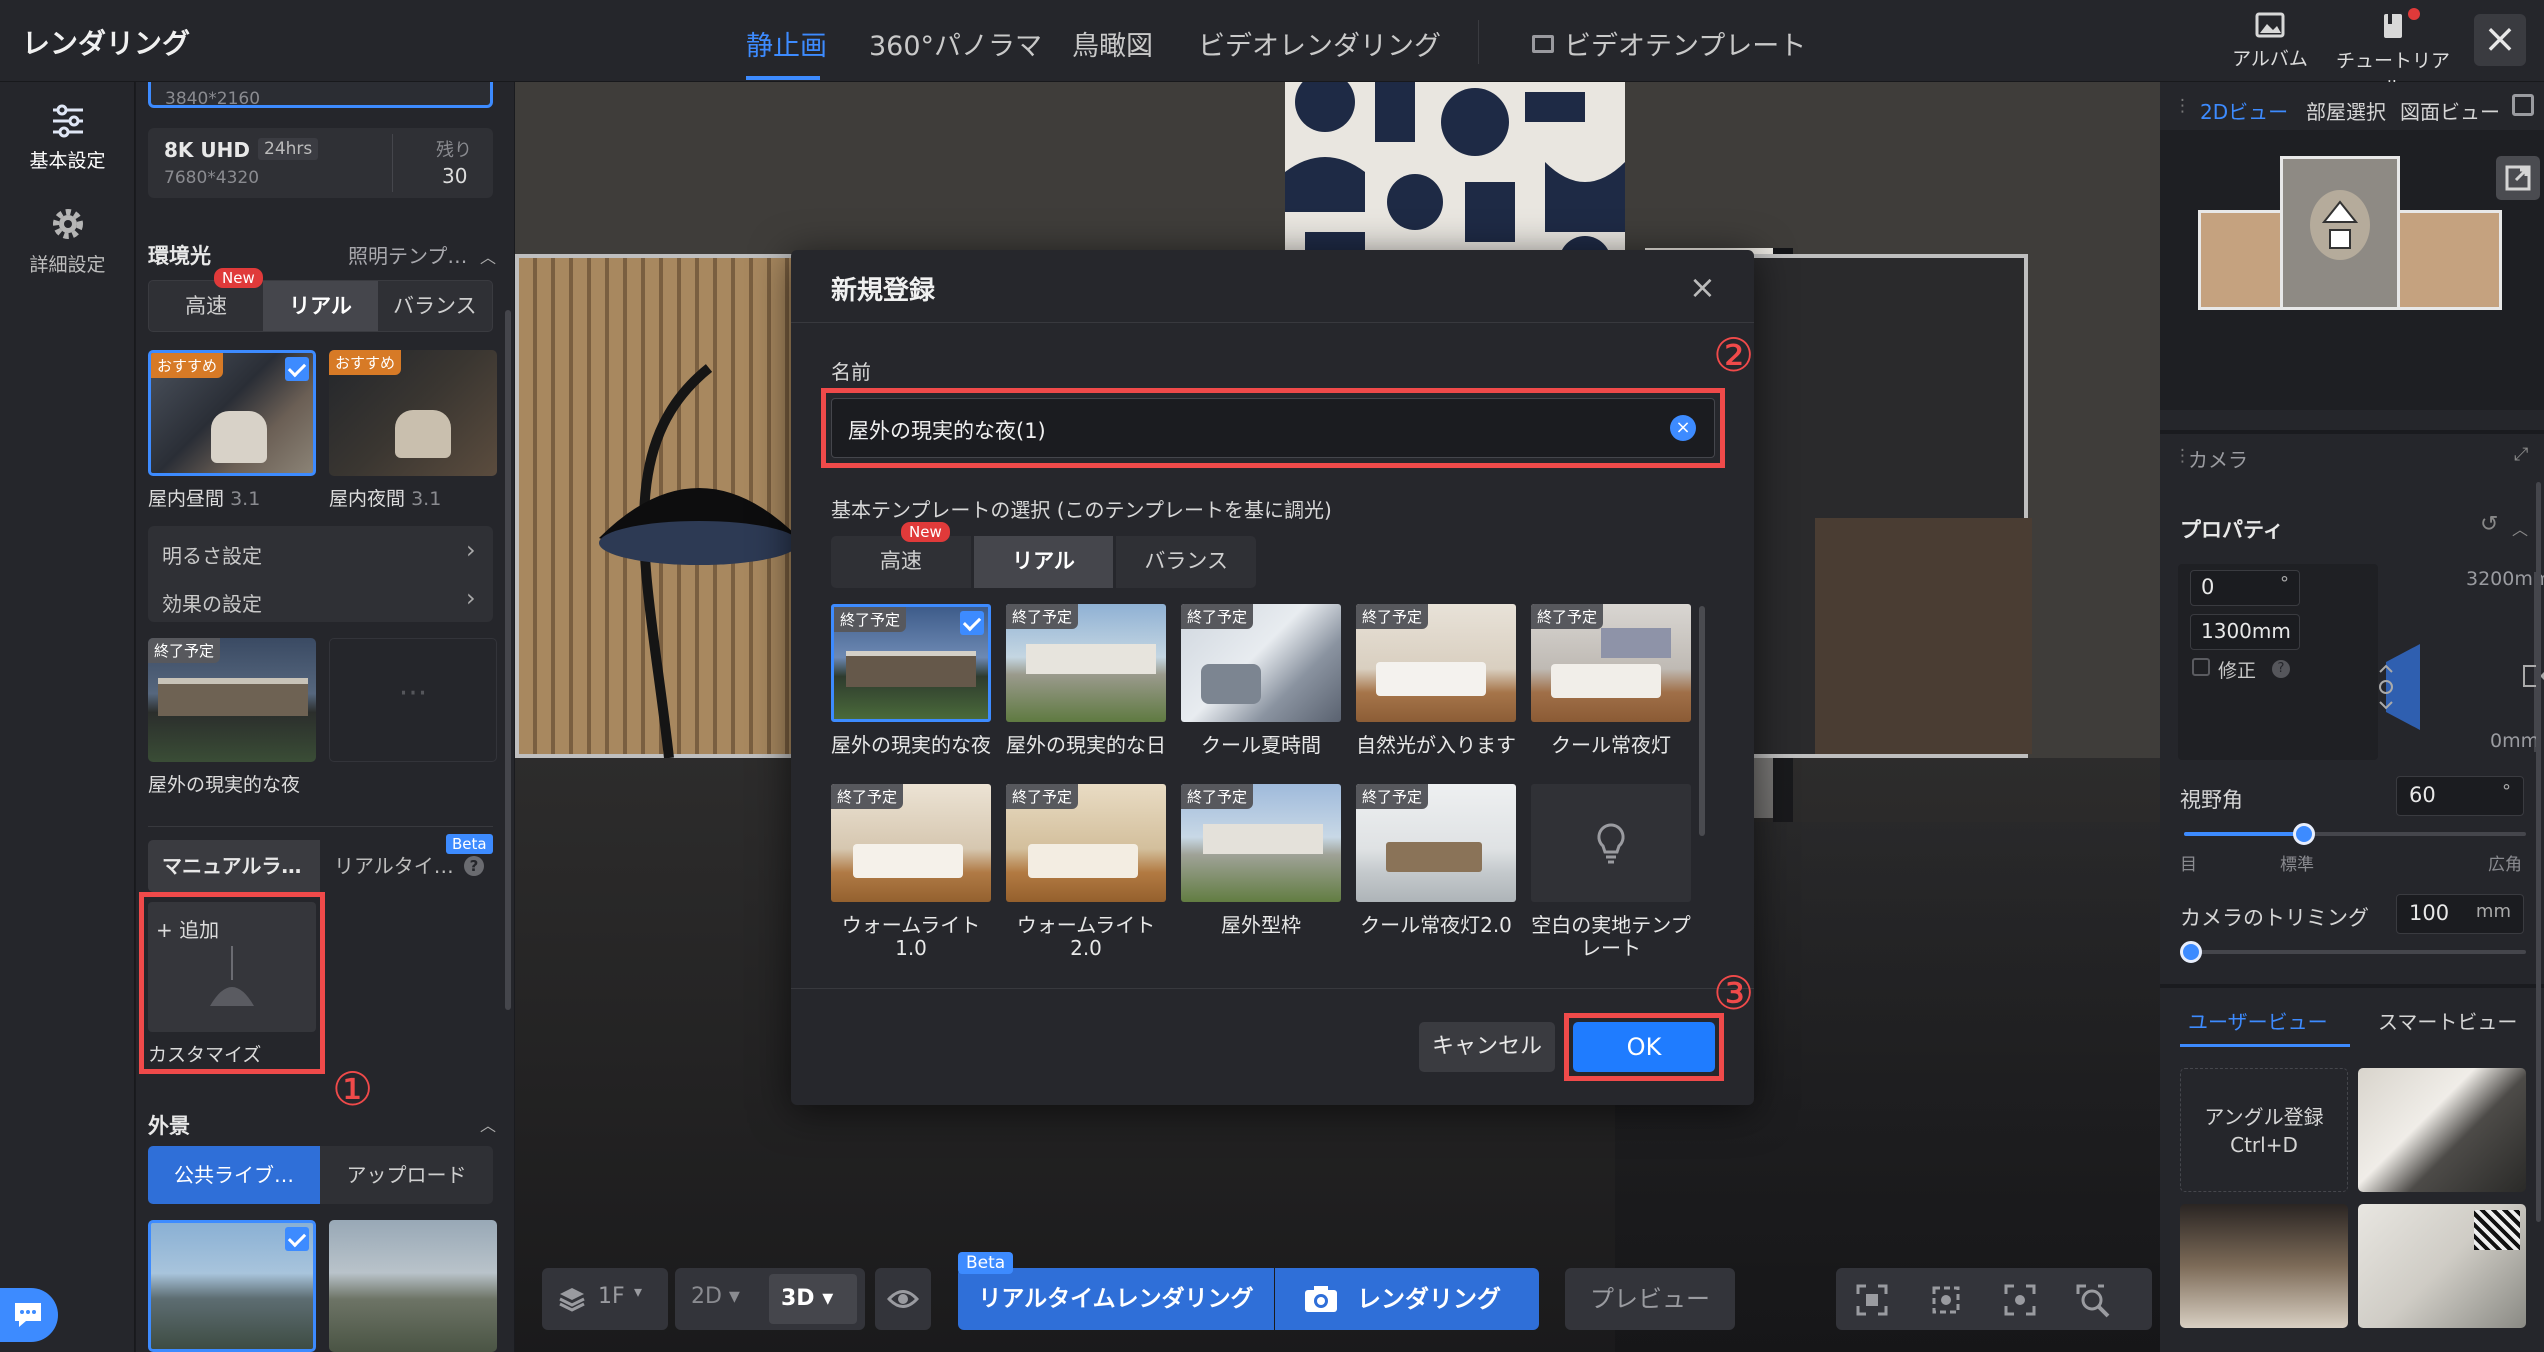 The width and height of the screenshot is (2544, 1352). What do you see at coordinates (1946, 1300) in the screenshot?
I see `rotate-view-icon` at bounding box center [1946, 1300].